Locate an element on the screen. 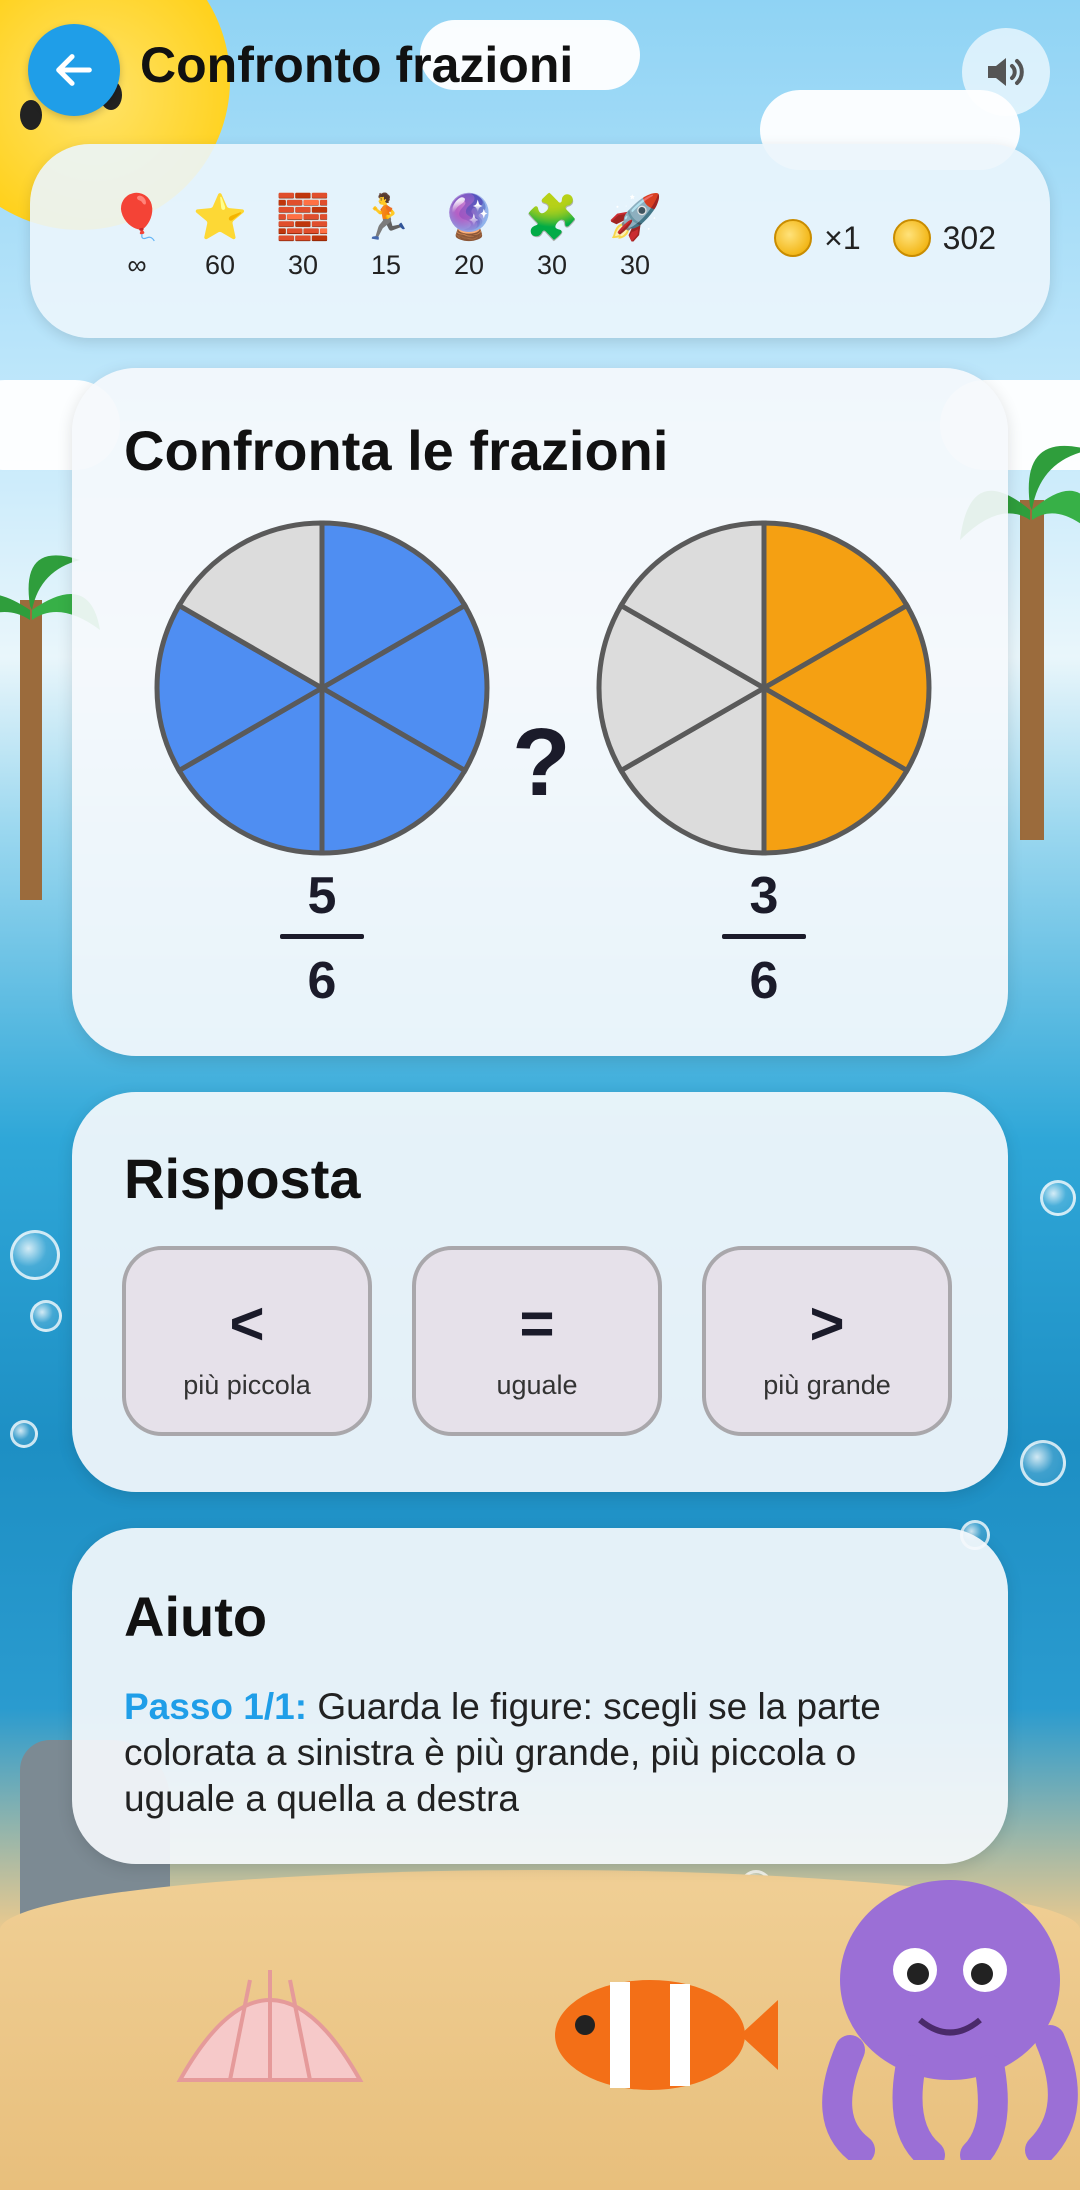 The height and width of the screenshot is (2190, 1080). answer-heading: Risposta is located at coordinates (242, 1178).